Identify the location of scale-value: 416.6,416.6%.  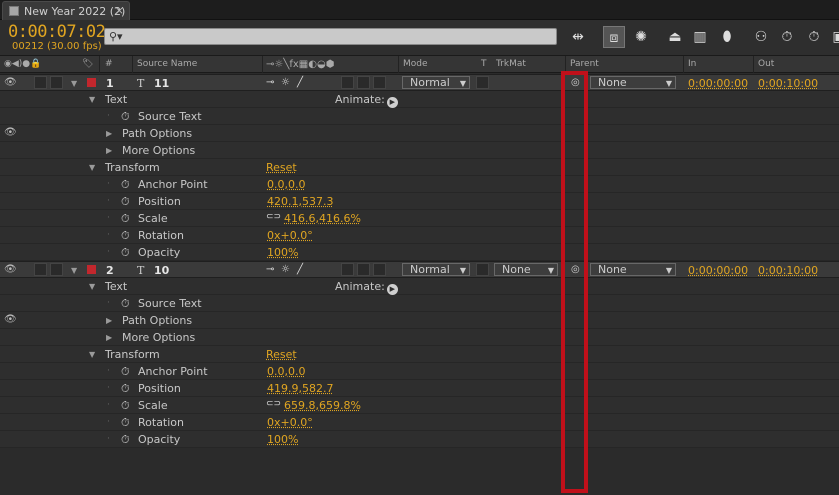
(322, 218).